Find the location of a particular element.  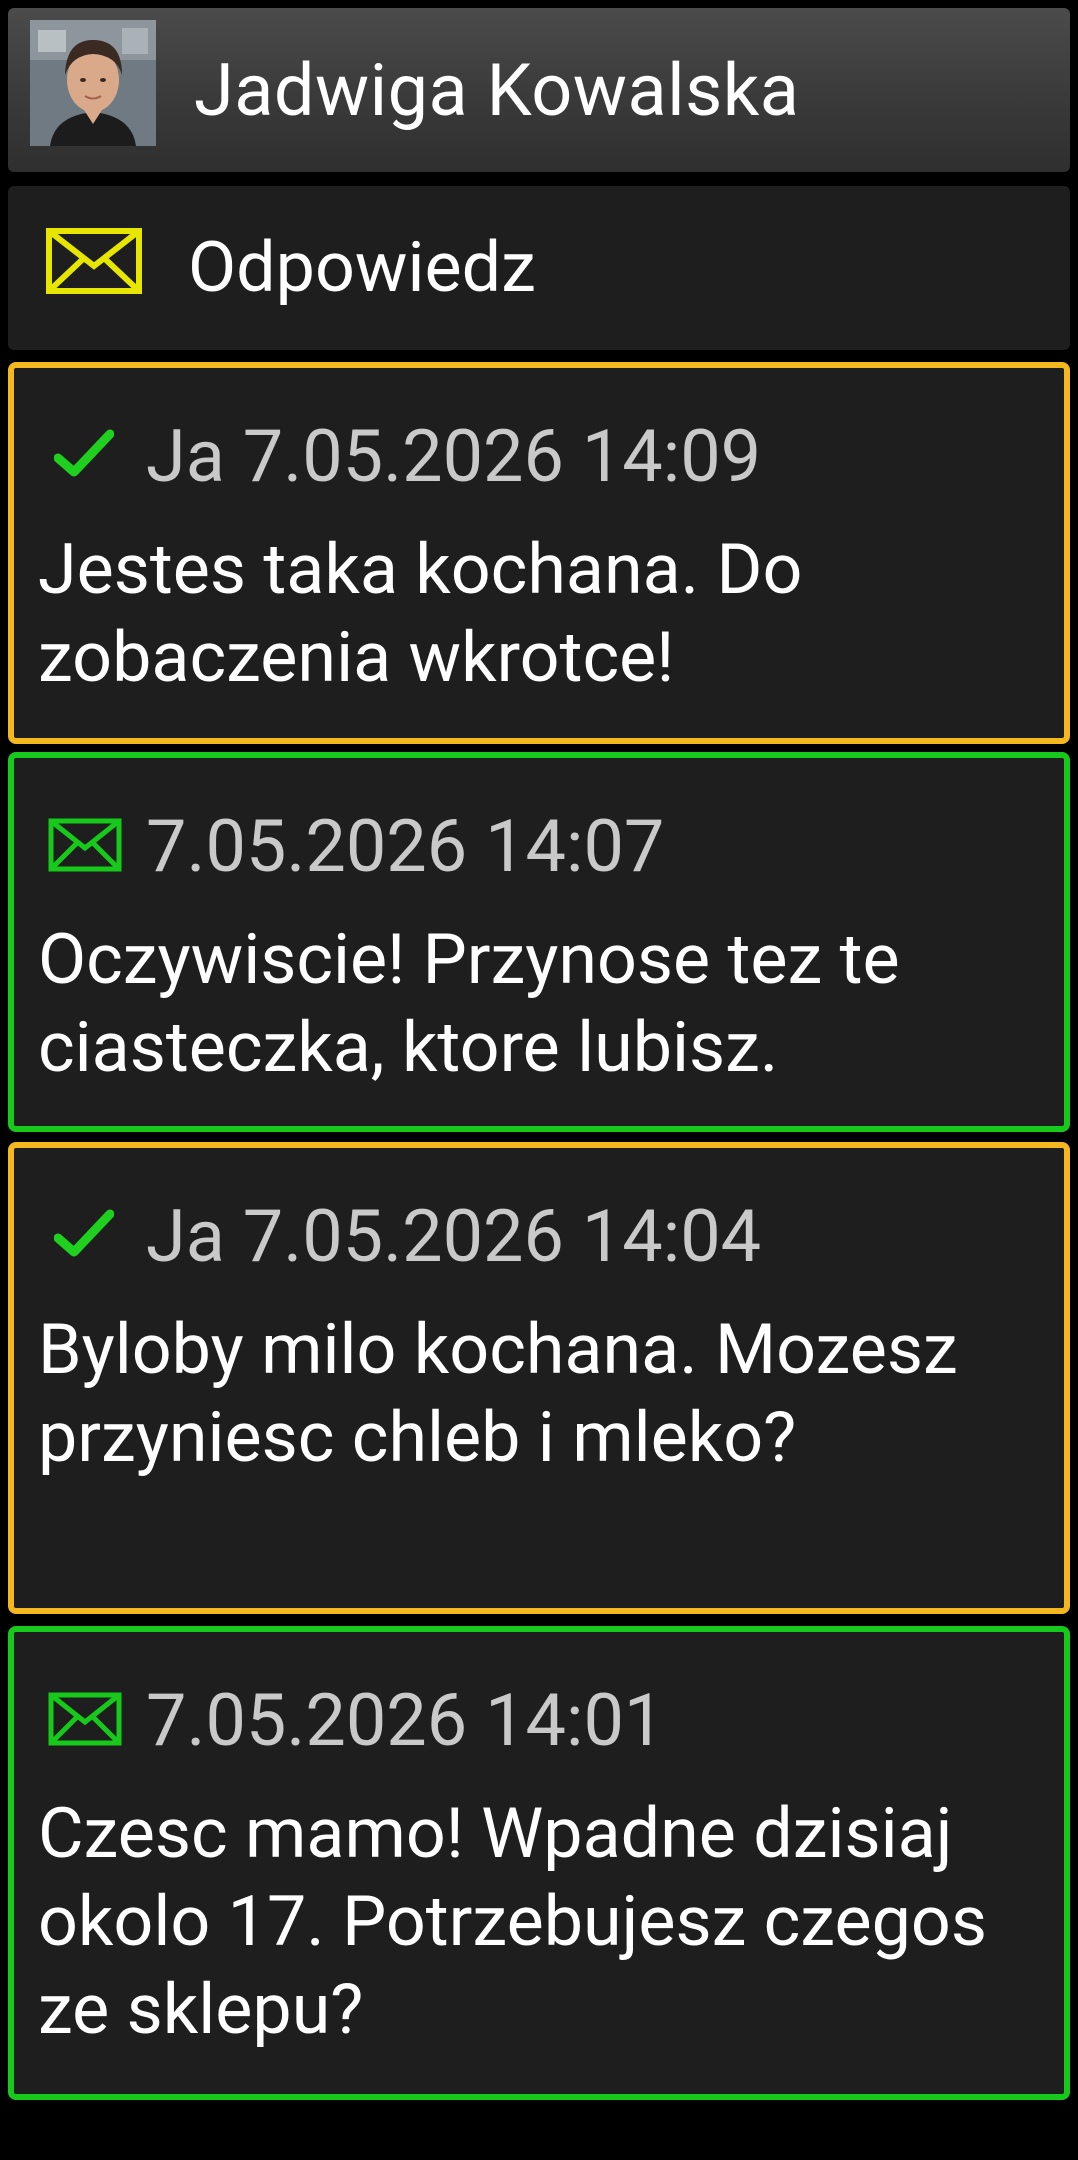

message-header: 7.05.2026 14:01 is located at coordinates (539, 1720).